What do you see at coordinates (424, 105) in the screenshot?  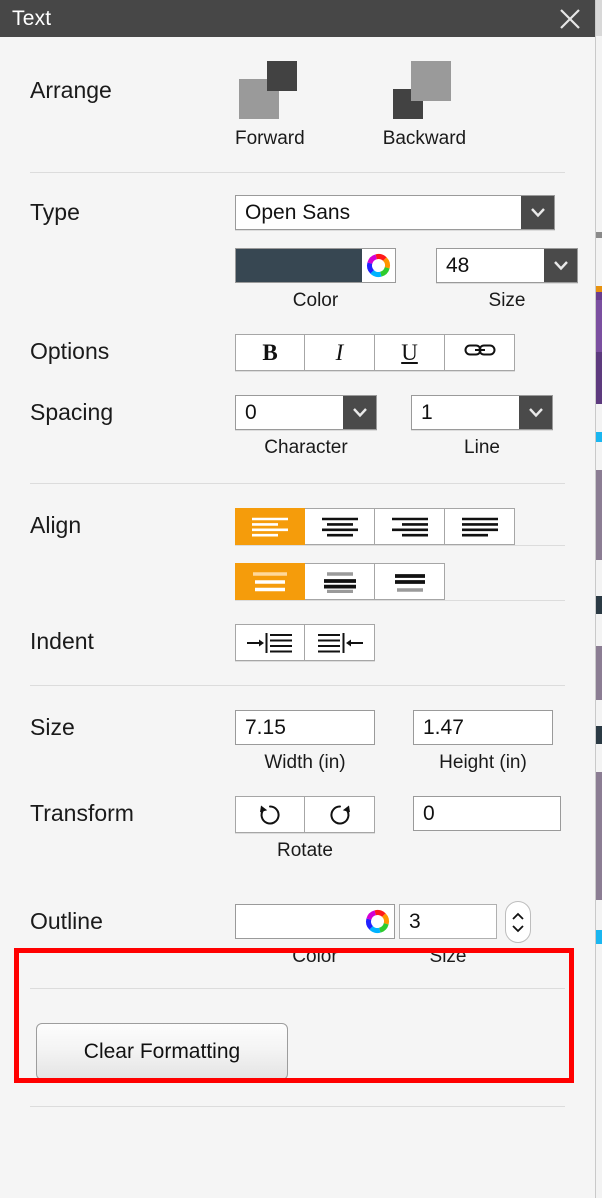 I see `send-backward-button: Backward` at bounding box center [424, 105].